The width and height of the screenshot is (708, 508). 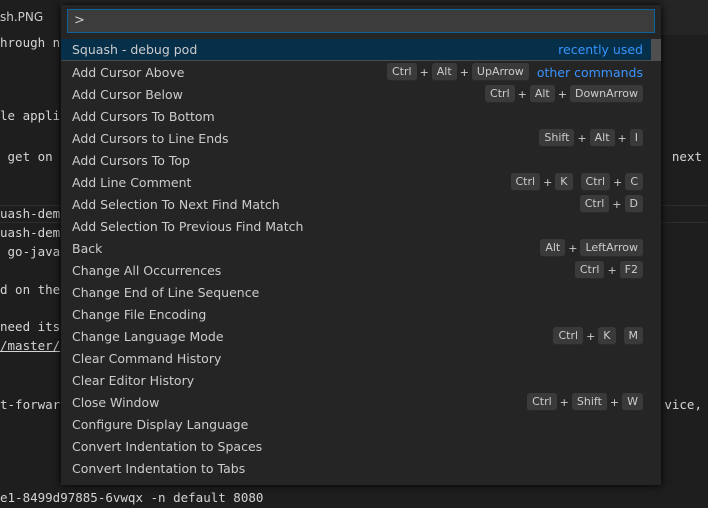 I want to click on key-cap: UpArrow, so click(x=500, y=72).